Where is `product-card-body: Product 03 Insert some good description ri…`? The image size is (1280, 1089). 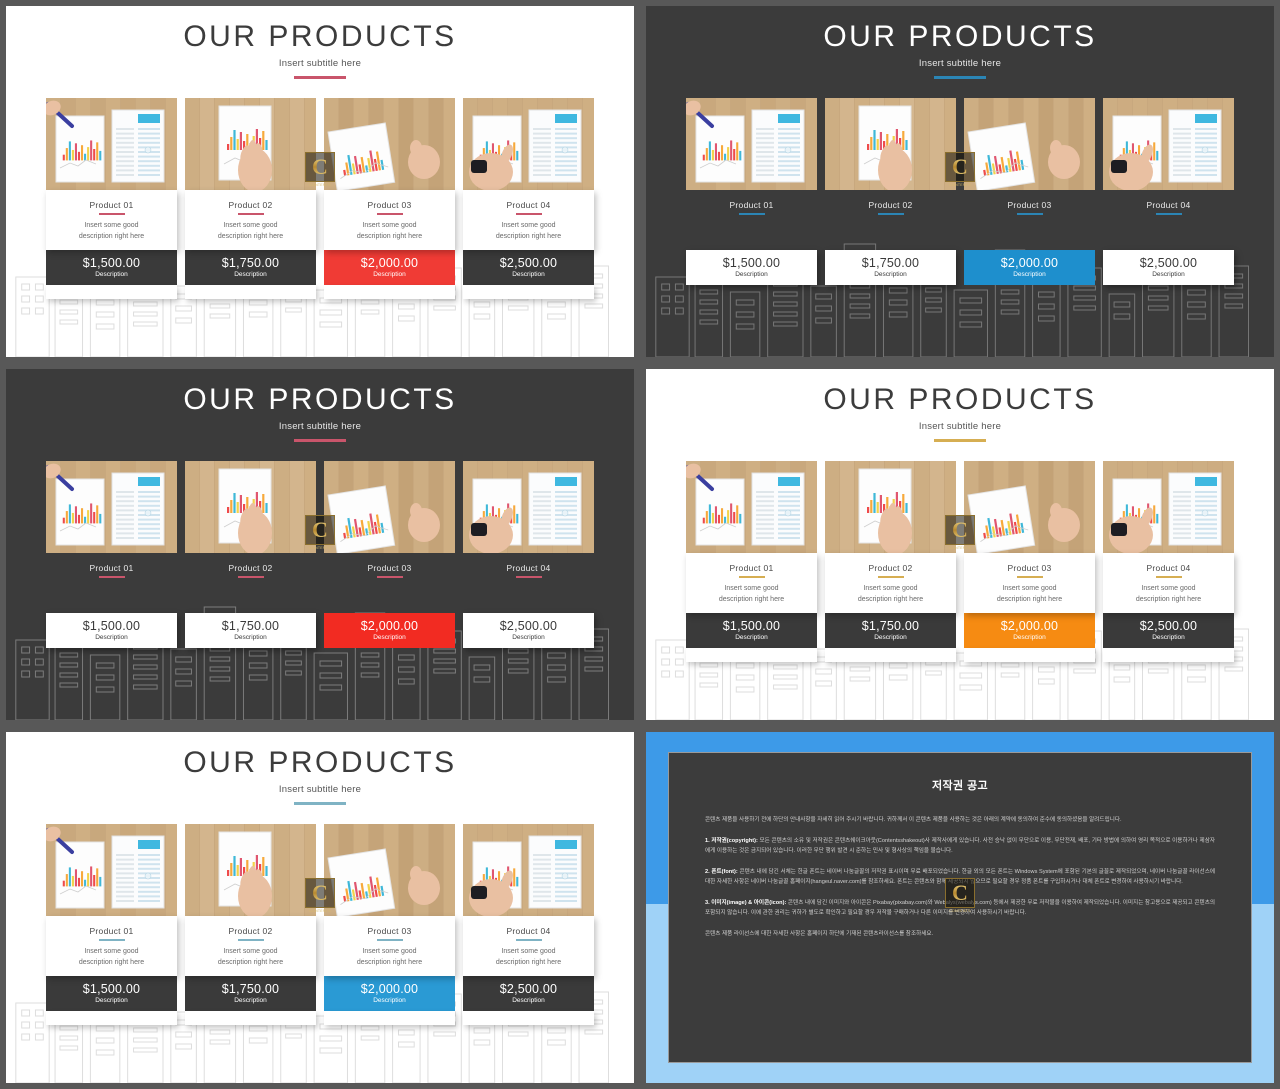 product-card-body: Product 03 Insert some good description ri… is located at coordinates (389, 946).